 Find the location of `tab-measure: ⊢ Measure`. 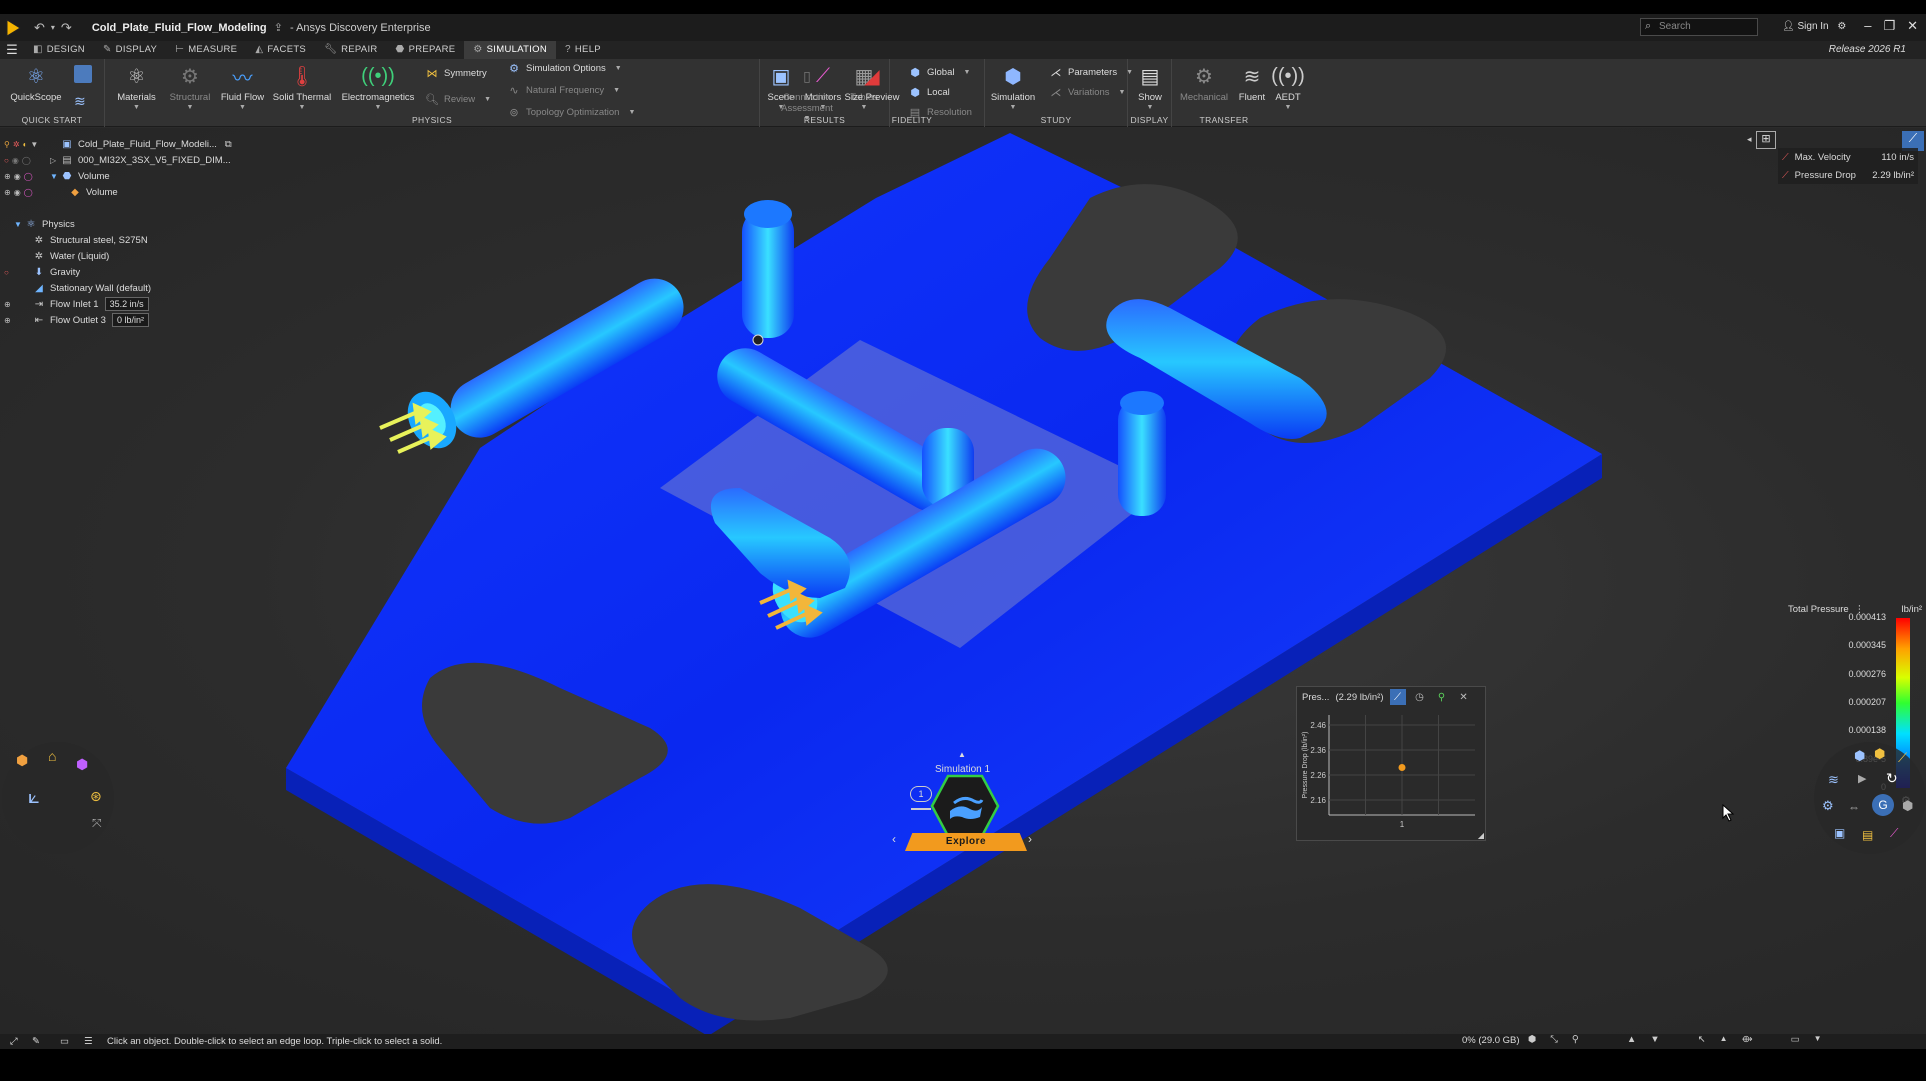

tab-measure: ⊢ Measure is located at coordinates (206, 50).